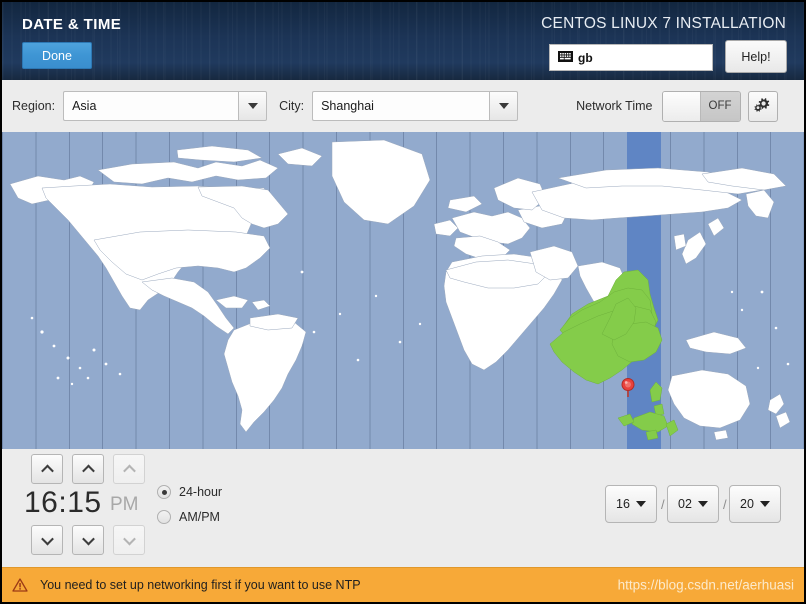  Describe the element at coordinates (201, 492) in the screenshot. I see `radio-24-hour-label: 24-hour` at that location.